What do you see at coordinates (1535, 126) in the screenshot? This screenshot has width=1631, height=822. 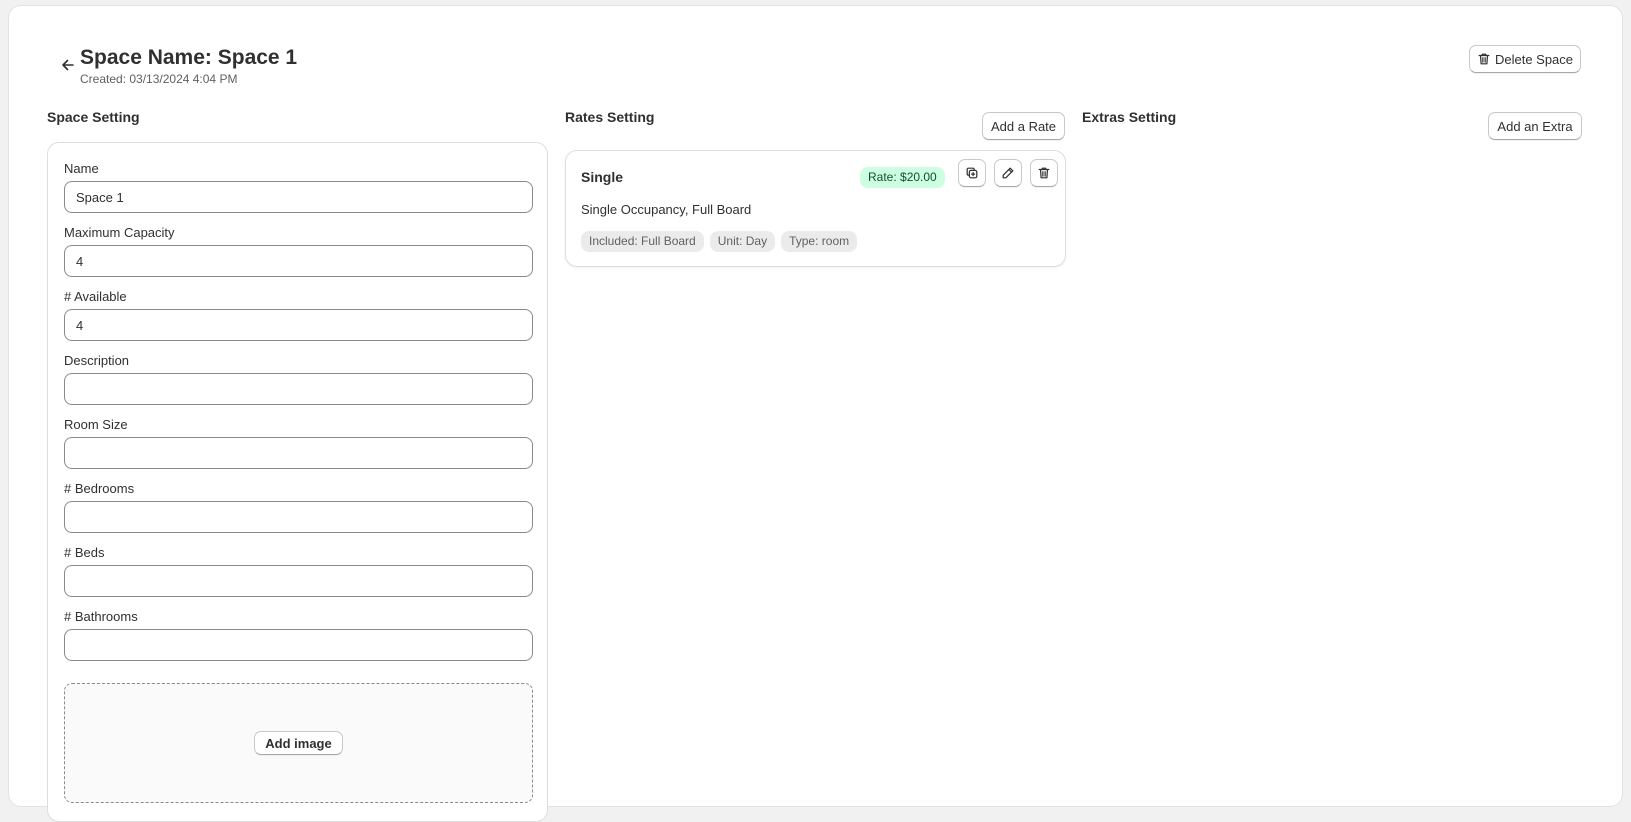 I see `add-extra-button: Add an Extra` at bounding box center [1535, 126].